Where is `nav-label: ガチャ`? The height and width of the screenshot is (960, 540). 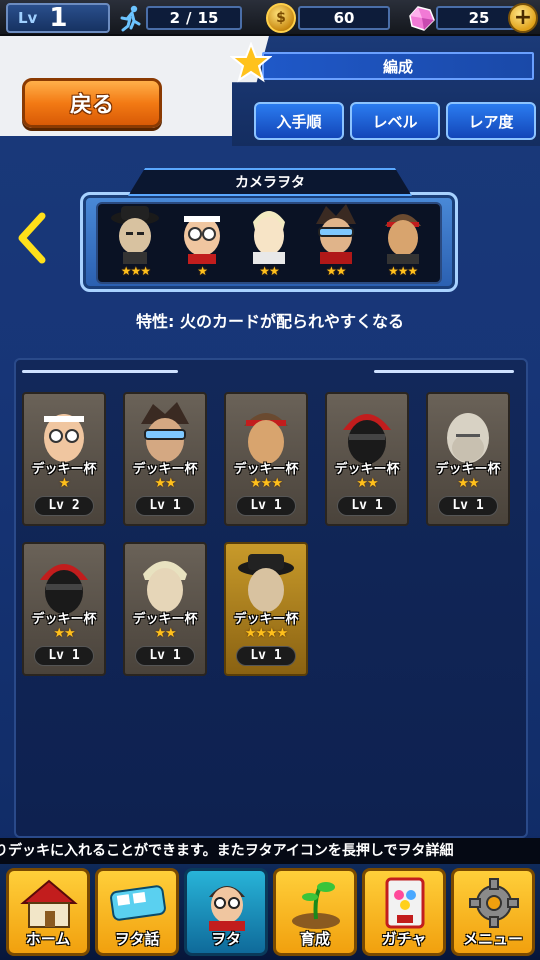 nav-label: ガチャ is located at coordinates (404, 939).